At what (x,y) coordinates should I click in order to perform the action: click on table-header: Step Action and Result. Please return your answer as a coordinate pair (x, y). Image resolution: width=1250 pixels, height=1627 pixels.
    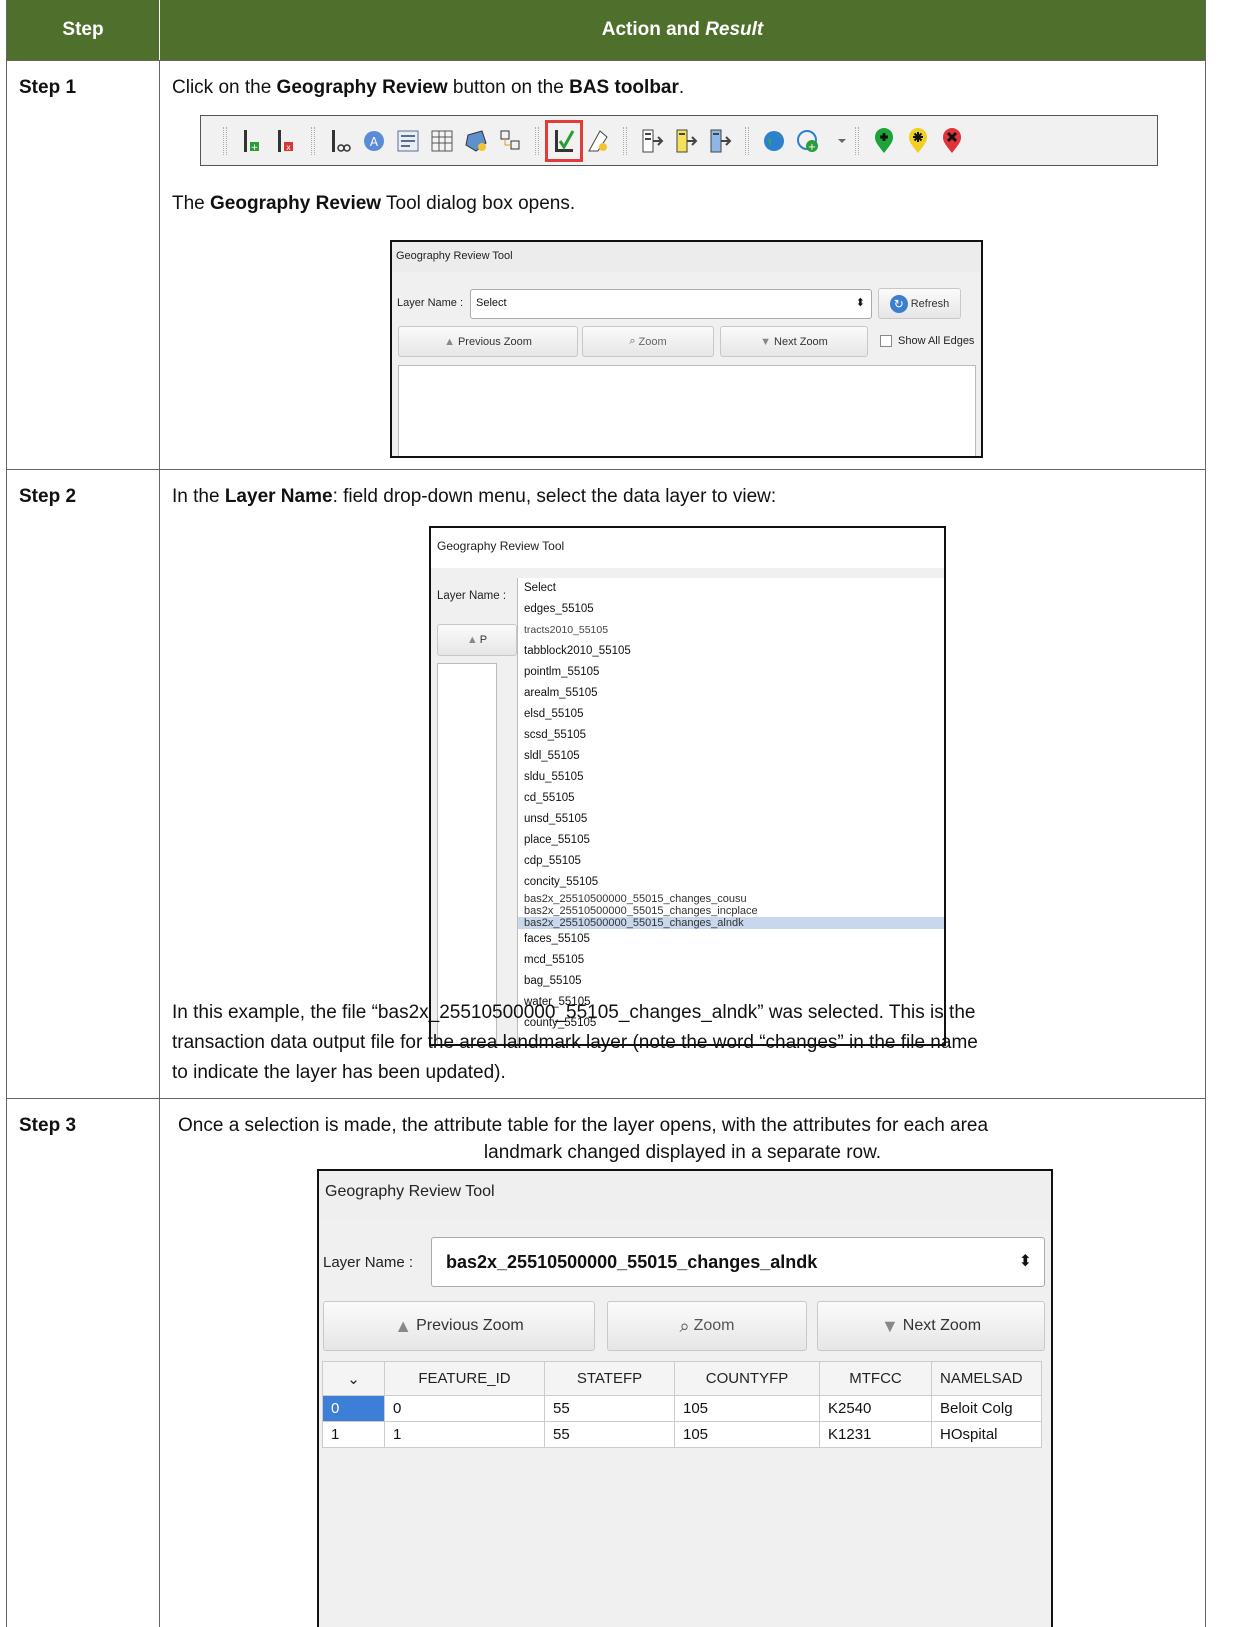
    Looking at the image, I should click on (606, 30).